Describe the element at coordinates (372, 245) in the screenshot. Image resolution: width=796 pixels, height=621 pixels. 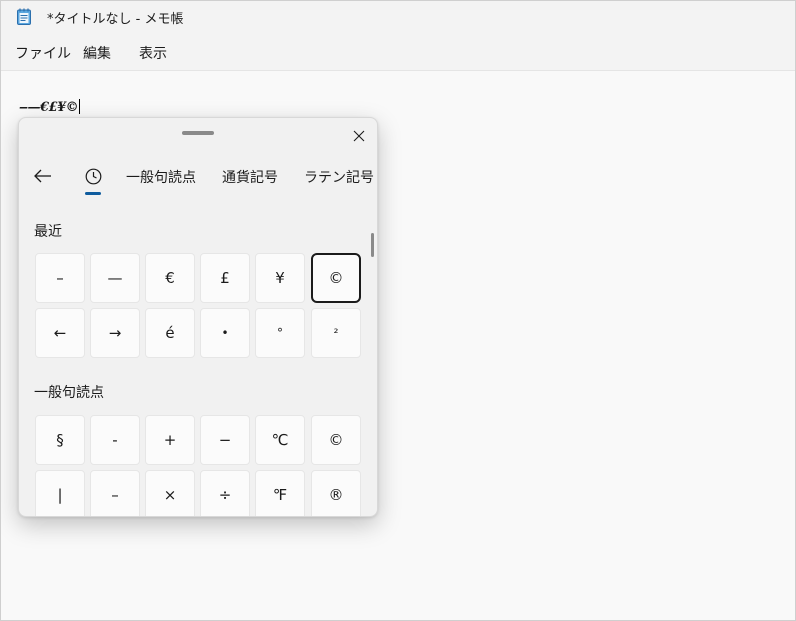
I see `scrollbar-thumb` at that location.